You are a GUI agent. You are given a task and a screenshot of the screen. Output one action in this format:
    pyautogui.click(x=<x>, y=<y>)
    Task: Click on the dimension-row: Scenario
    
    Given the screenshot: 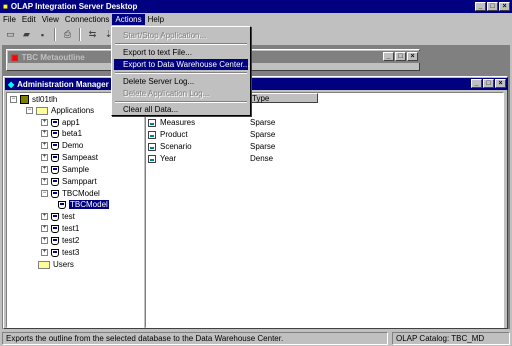 What is the action you would take?
    pyautogui.click(x=170, y=146)
    